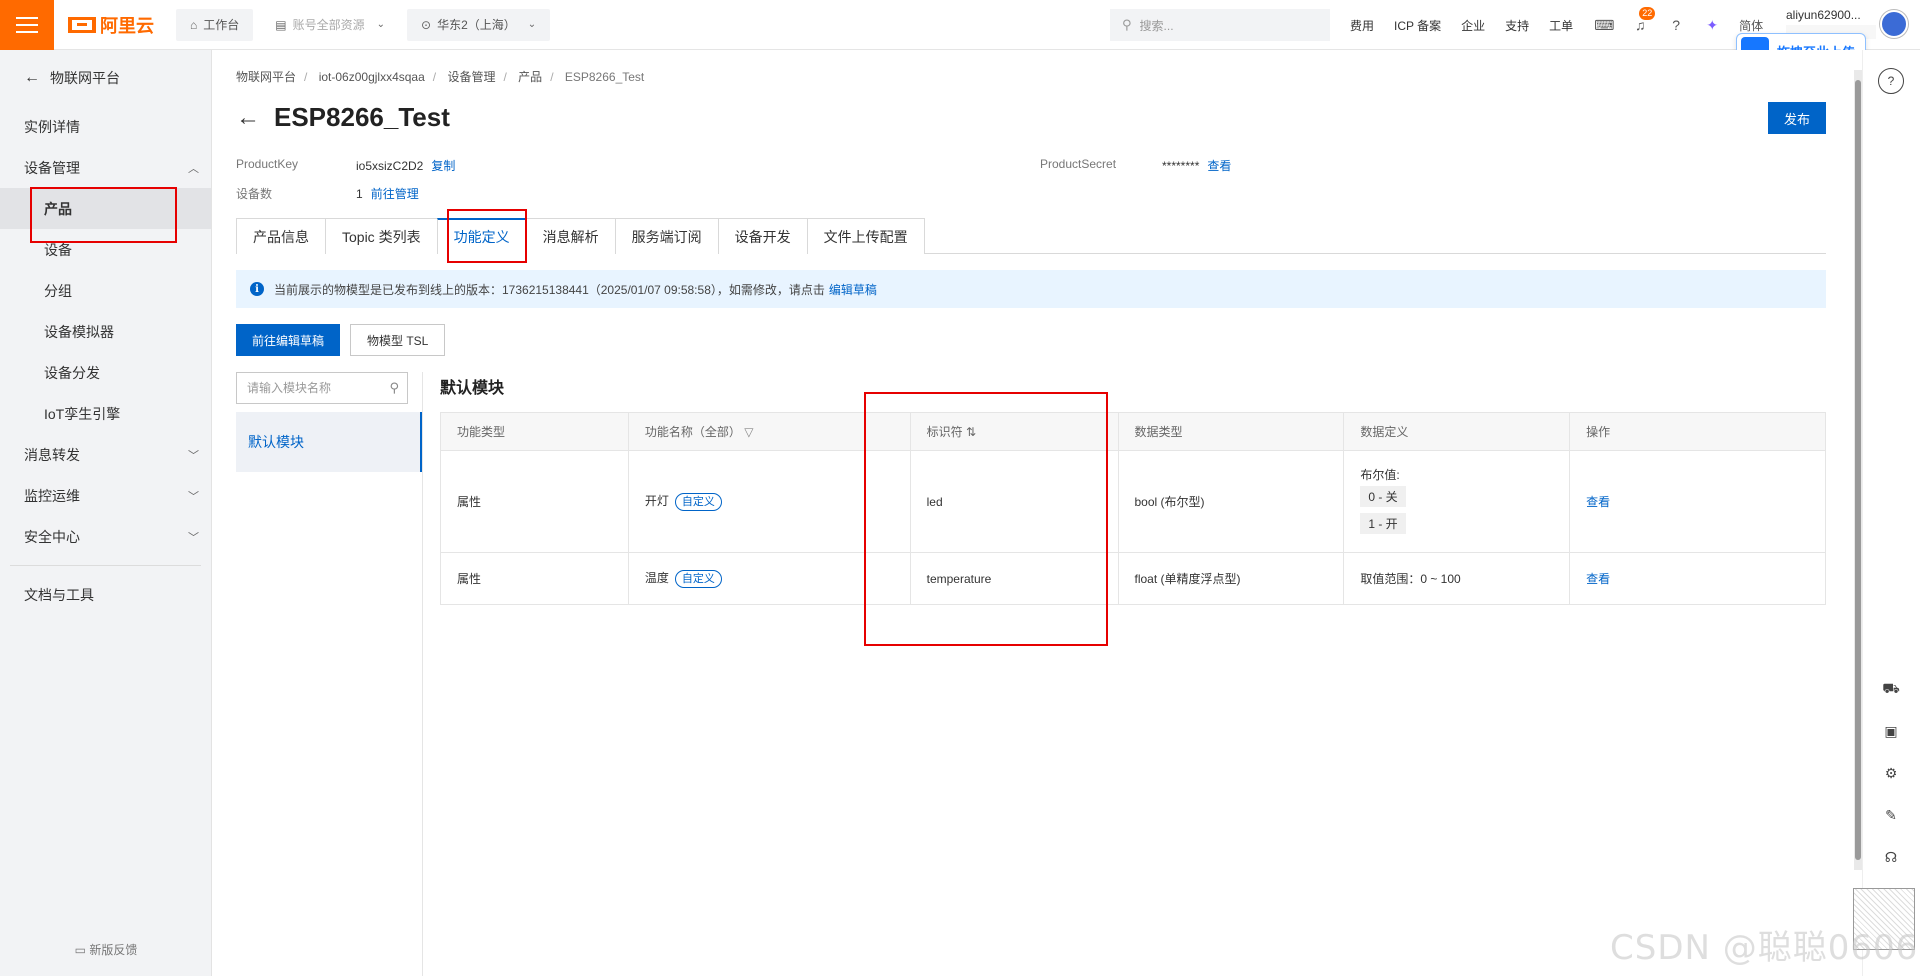  Describe the element at coordinates (267, 164) in the screenshot. I see `product-key-label: ProductKey` at that location.